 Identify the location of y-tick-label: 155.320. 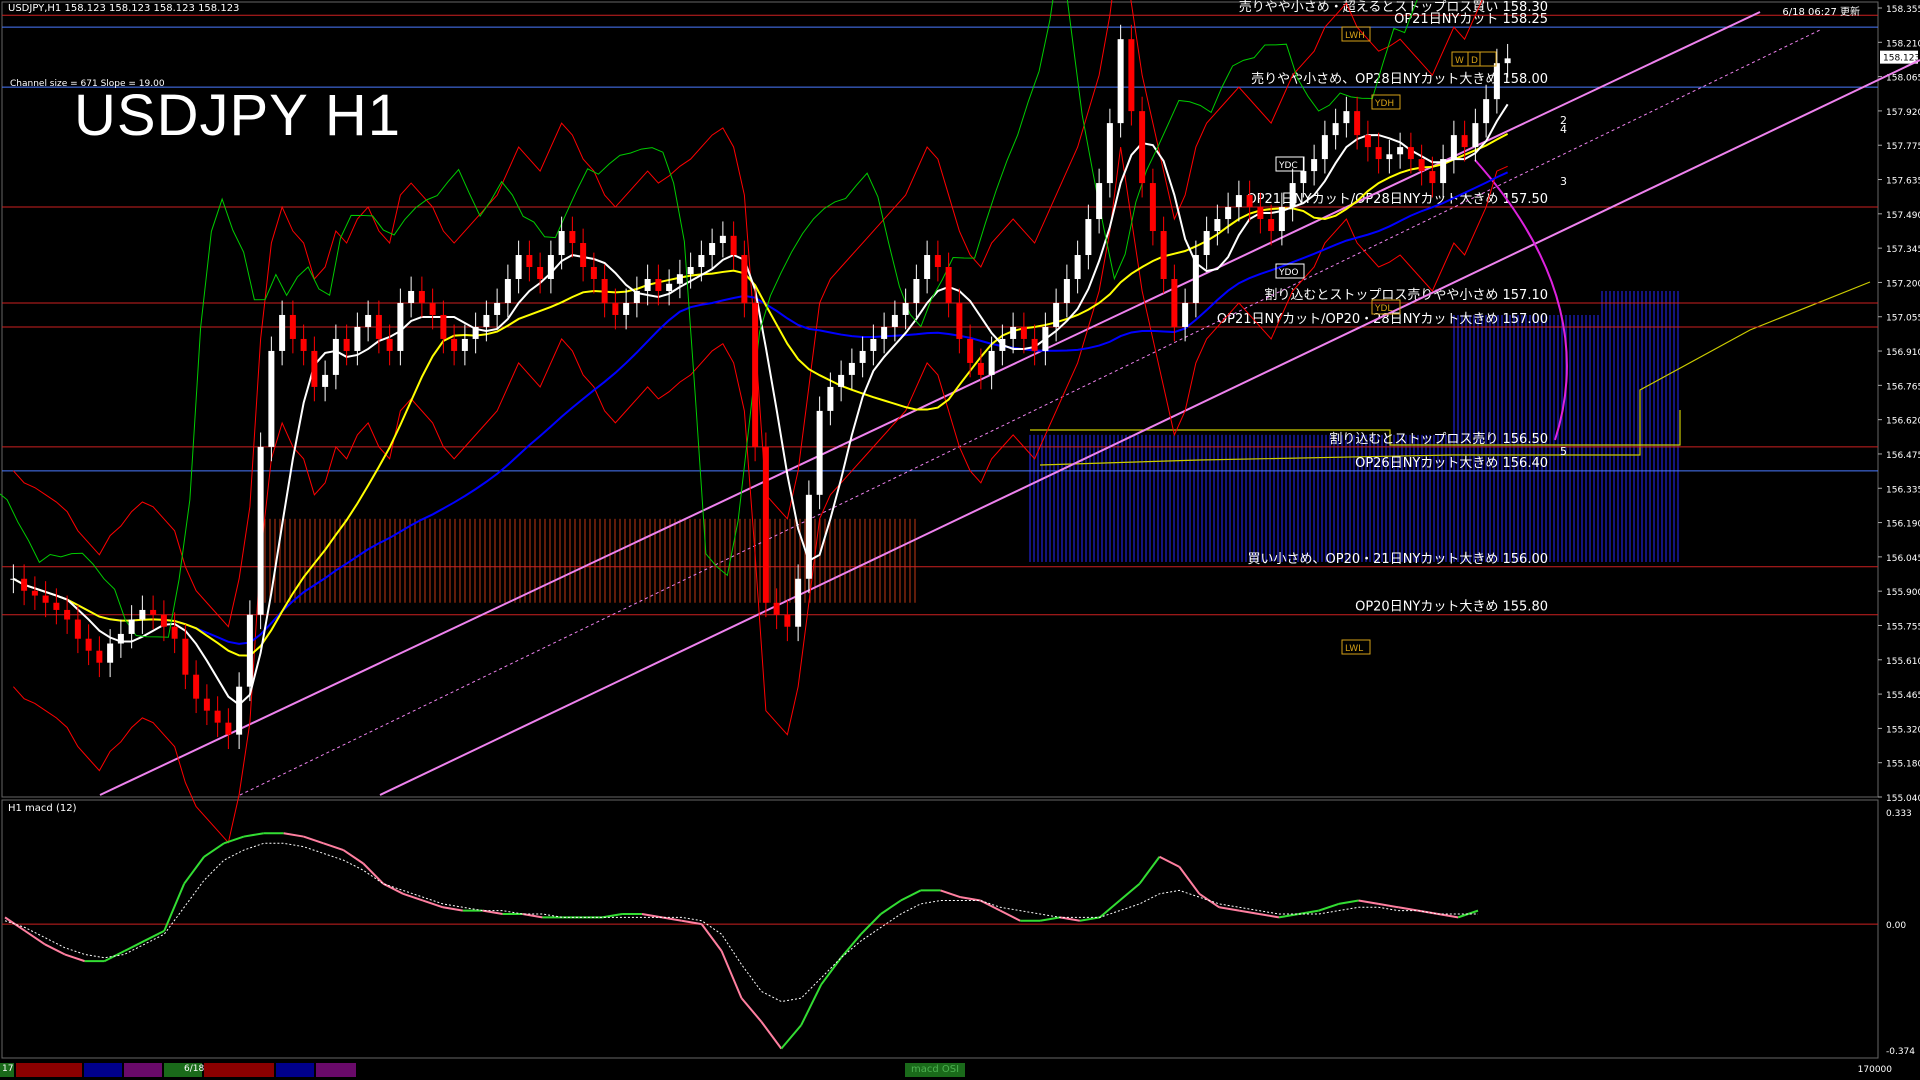
(1903, 730).